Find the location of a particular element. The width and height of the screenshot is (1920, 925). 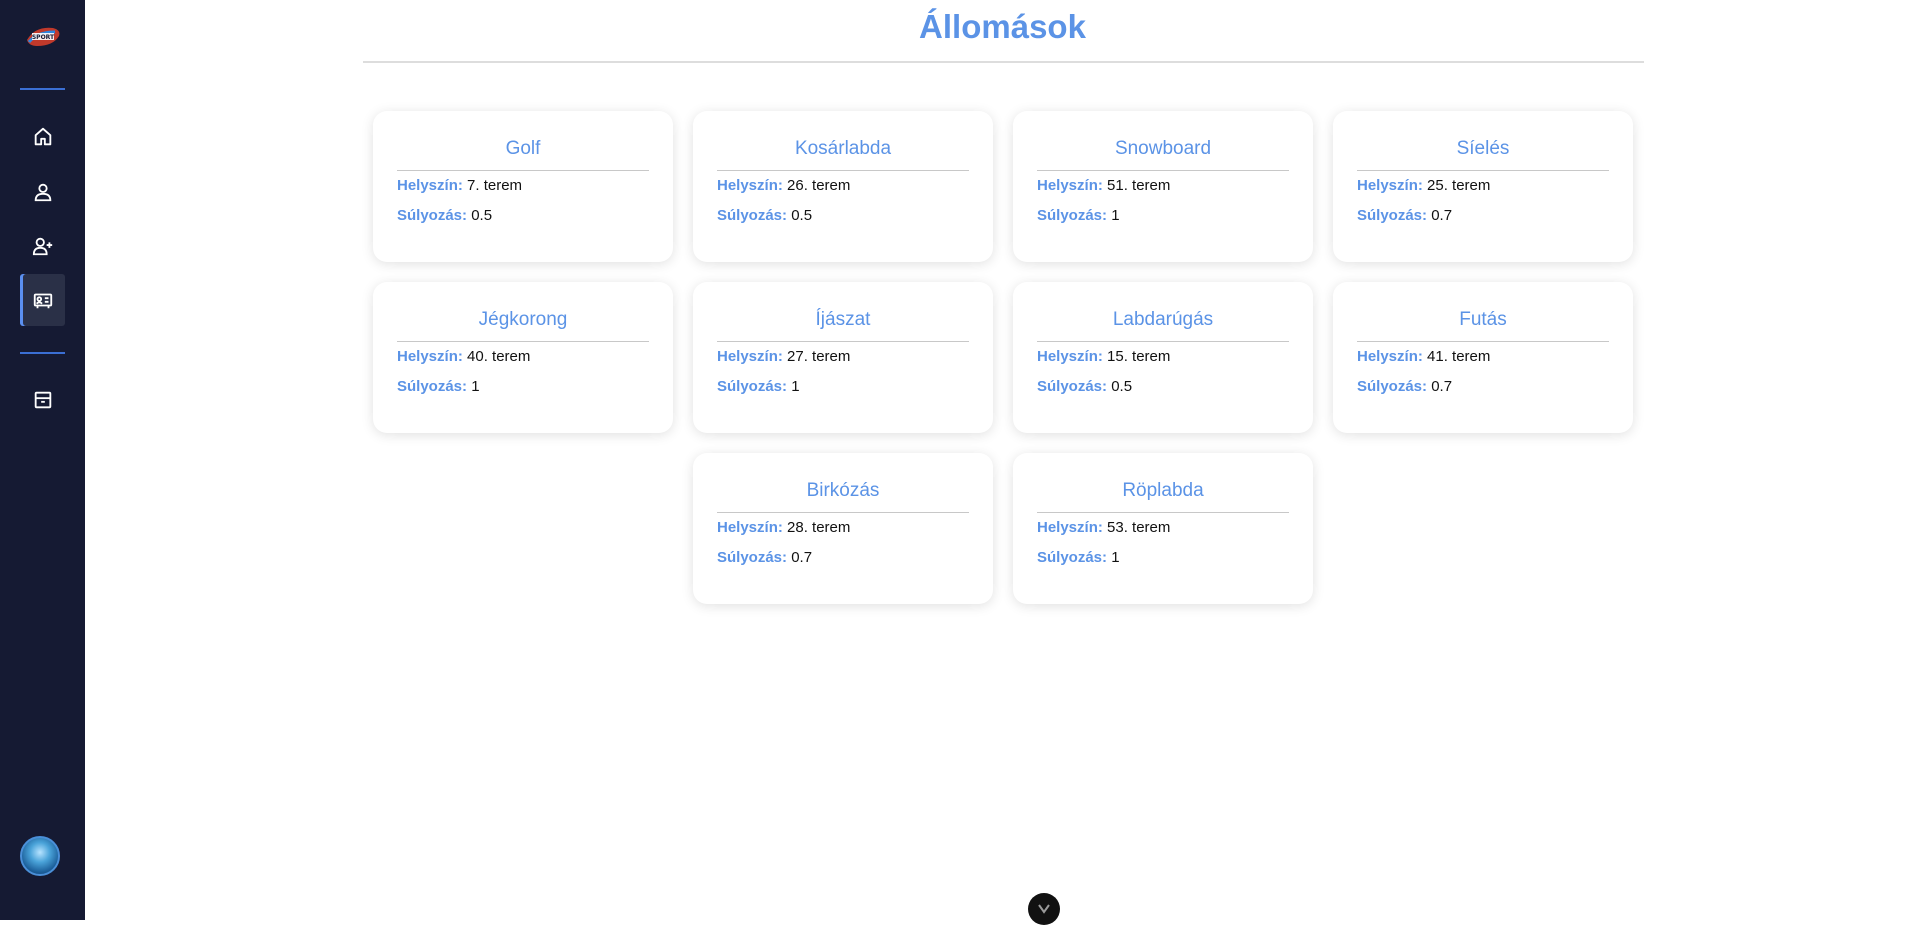

nav-add-user is located at coordinates (42, 246).